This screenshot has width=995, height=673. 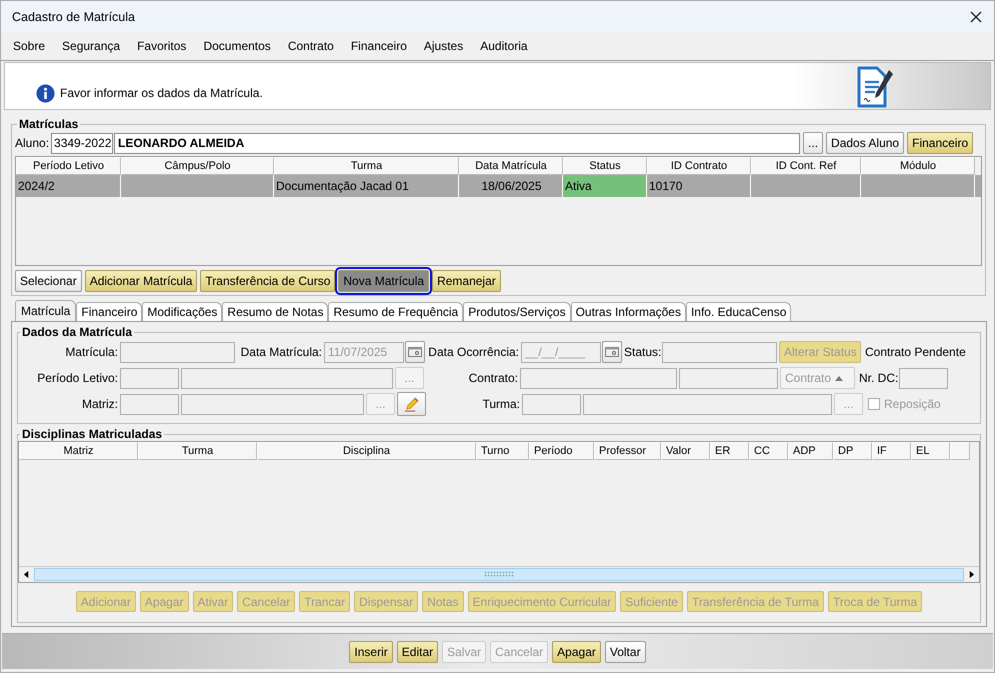 I want to click on action-button: Remanejar, so click(x=466, y=281).